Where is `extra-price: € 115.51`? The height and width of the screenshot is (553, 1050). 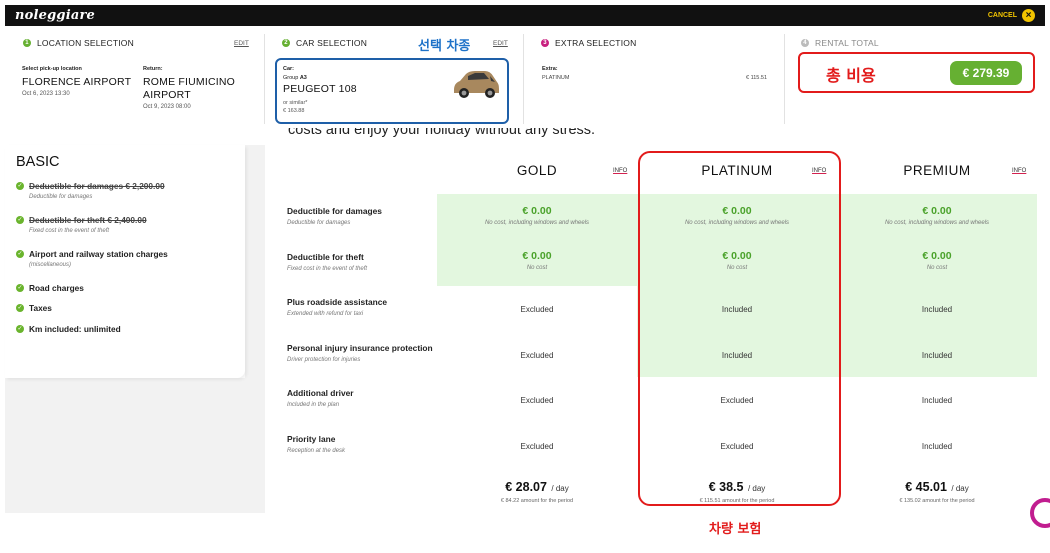 extra-price: € 115.51 is located at coordinates (757, 78).